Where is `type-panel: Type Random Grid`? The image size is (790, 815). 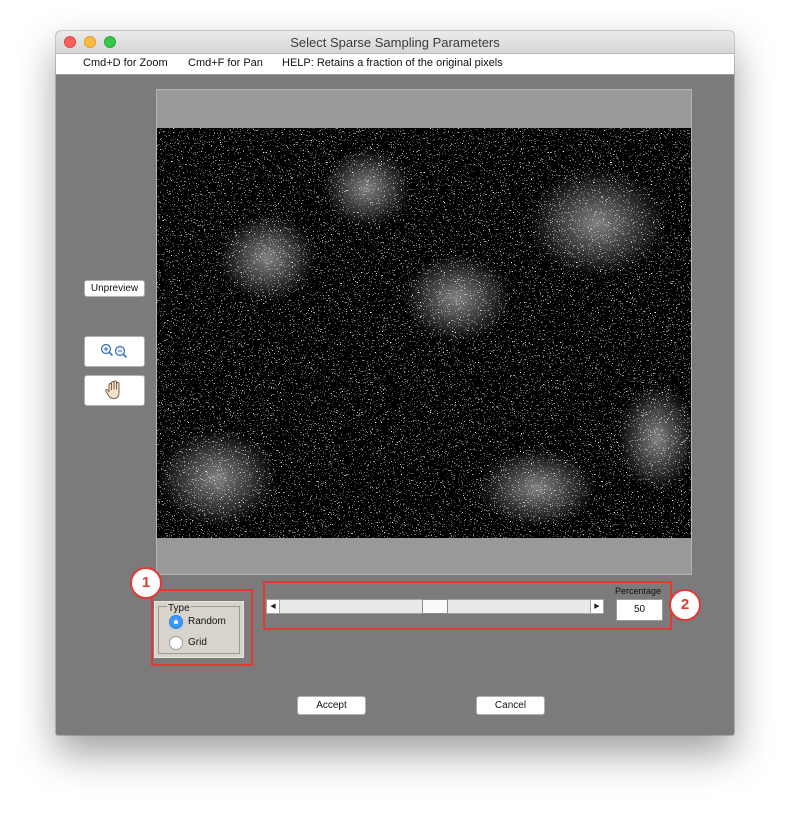 type-panel: Type Random Grid is located at coordinates (199, 629).